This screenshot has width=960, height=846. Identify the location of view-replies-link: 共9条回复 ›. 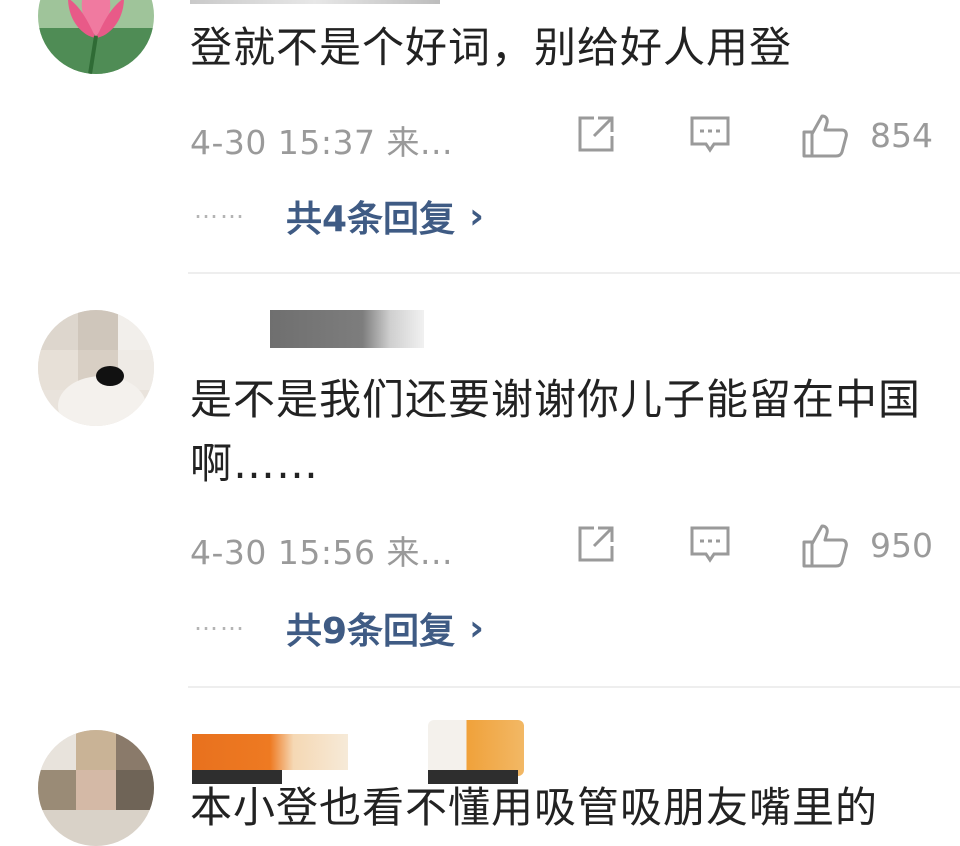
(385, 628).